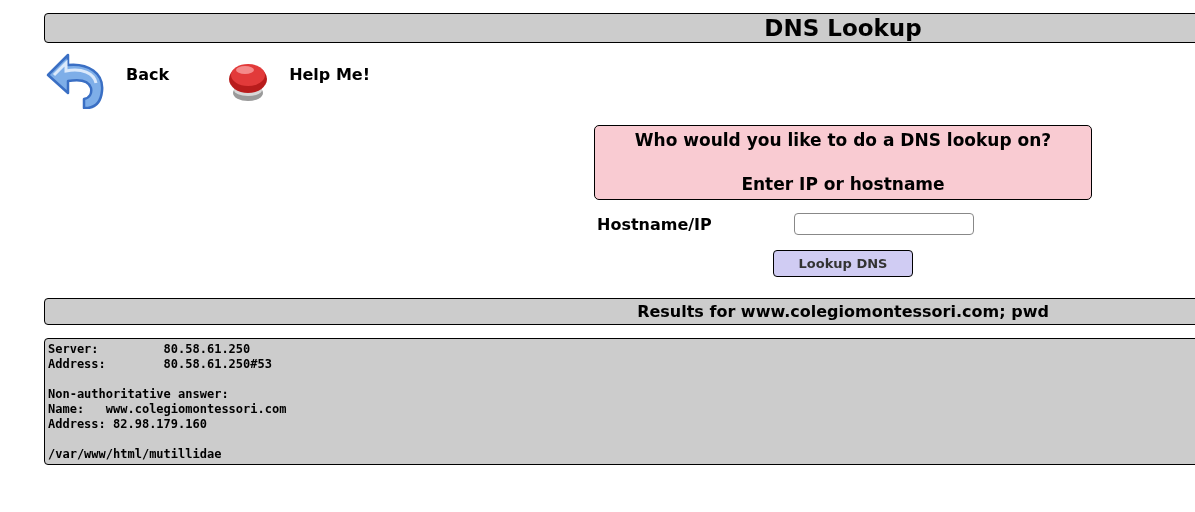  Describe the element at coordinates (107, 80) in the screenshot. I see `back-link: Back` at that location.